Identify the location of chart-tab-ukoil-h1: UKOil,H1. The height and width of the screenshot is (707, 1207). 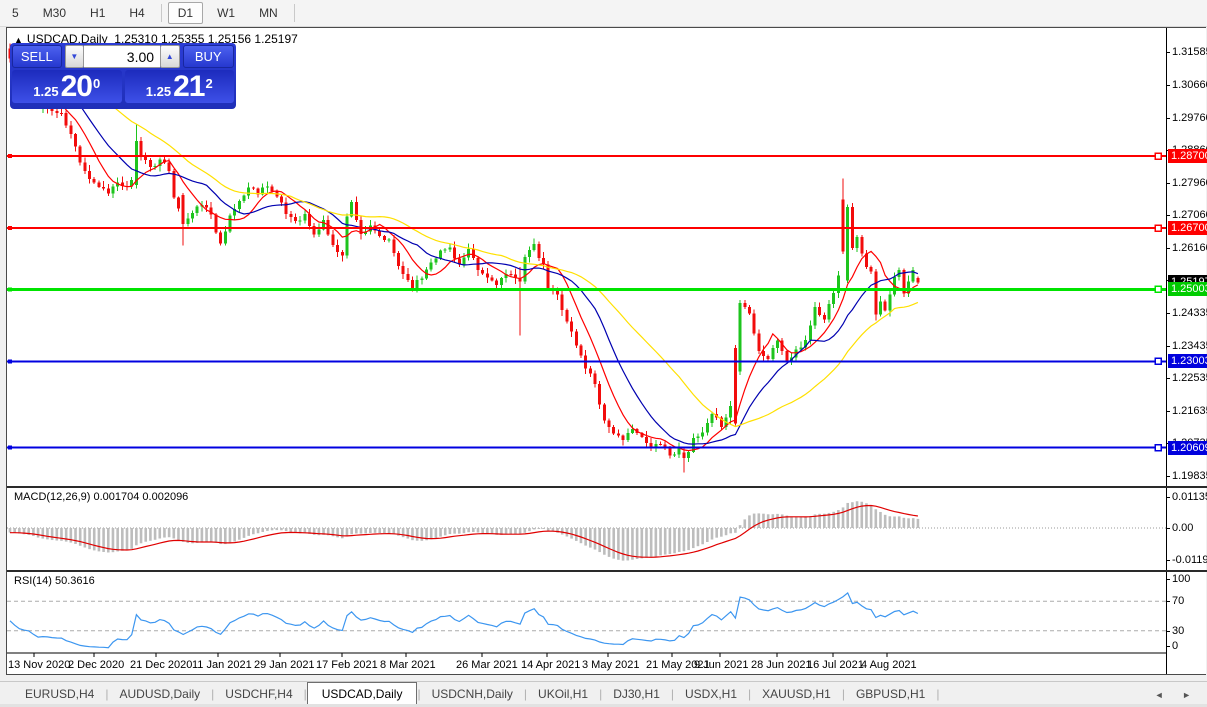
(563, 694).